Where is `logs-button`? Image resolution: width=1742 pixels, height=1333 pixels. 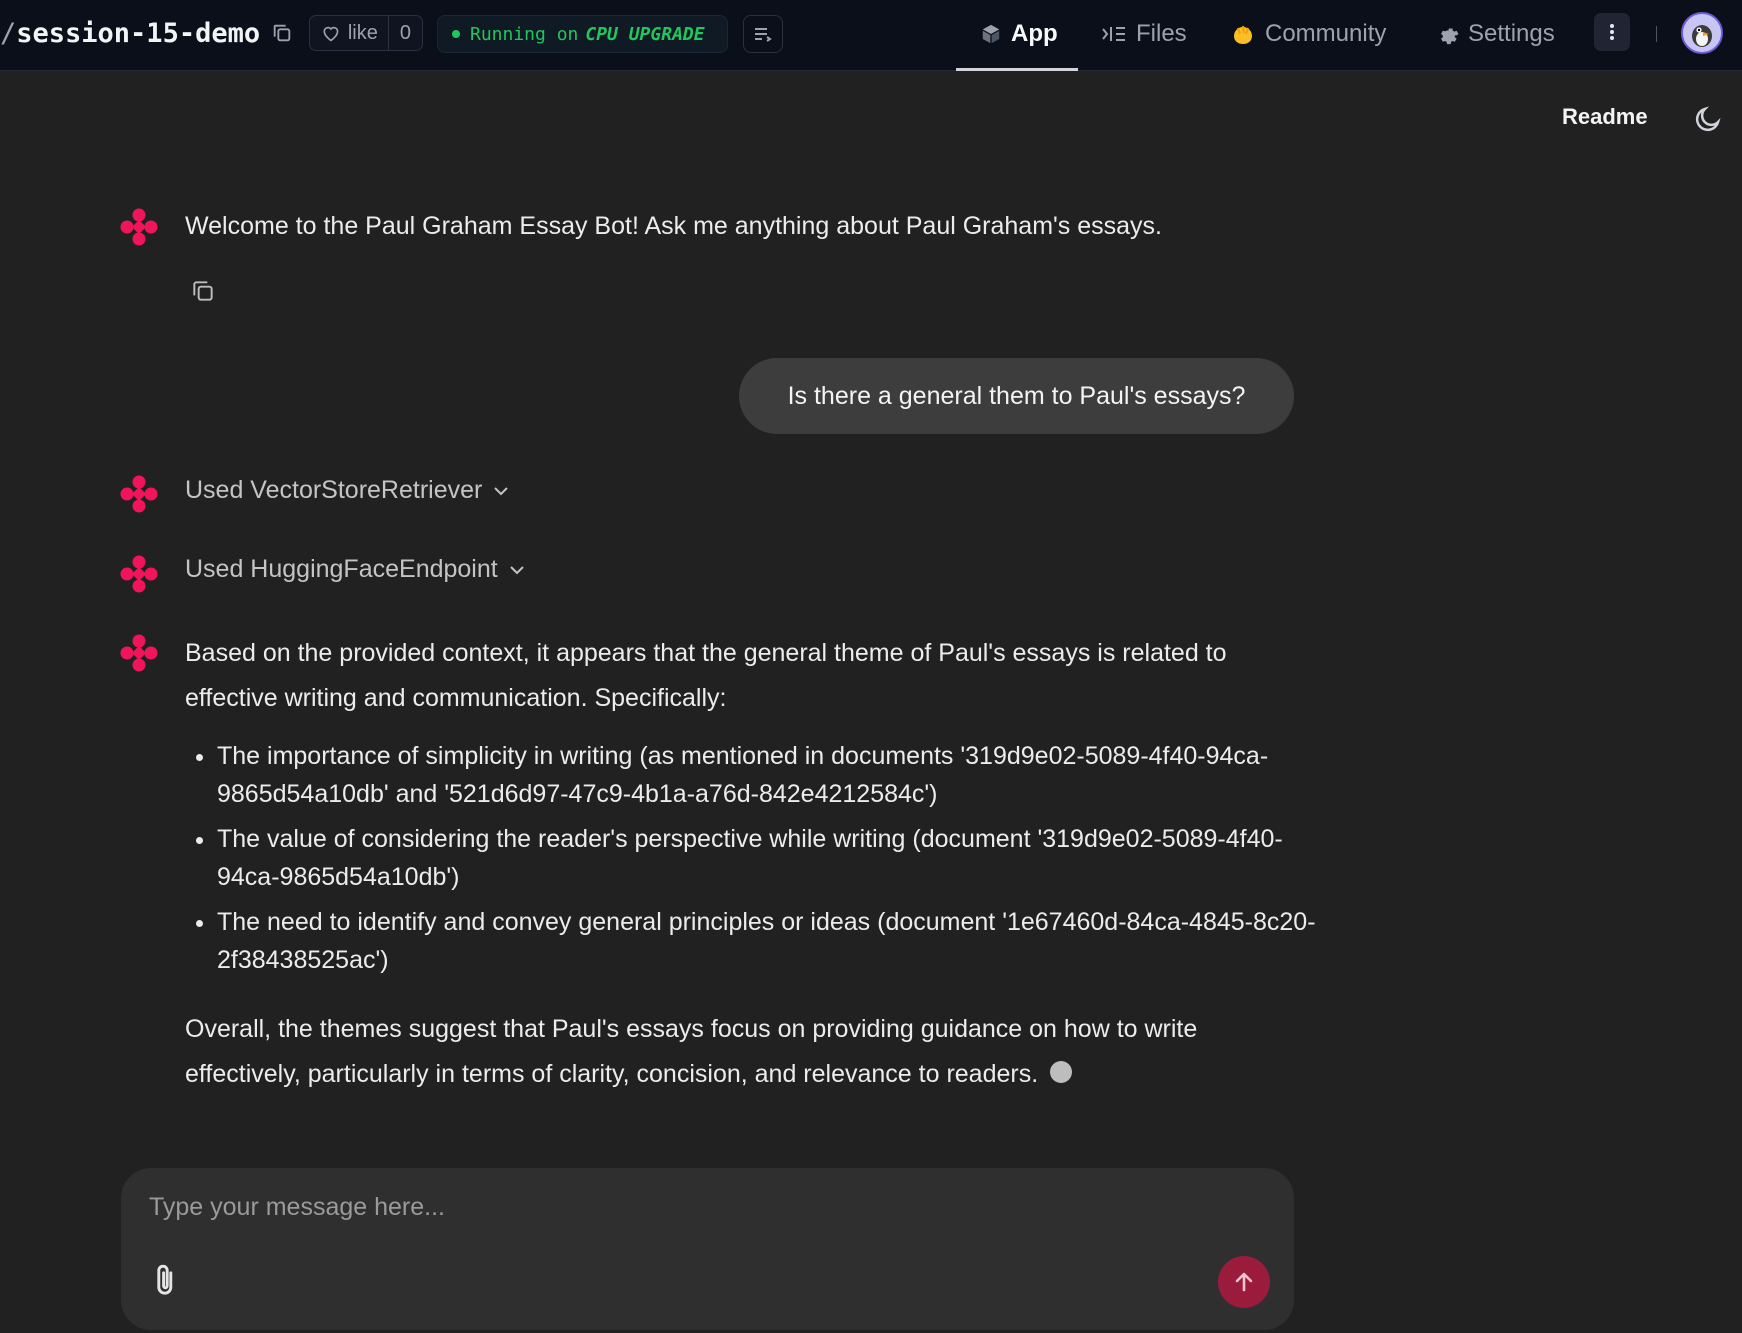
logs-button is located at coordinates (763, 34).